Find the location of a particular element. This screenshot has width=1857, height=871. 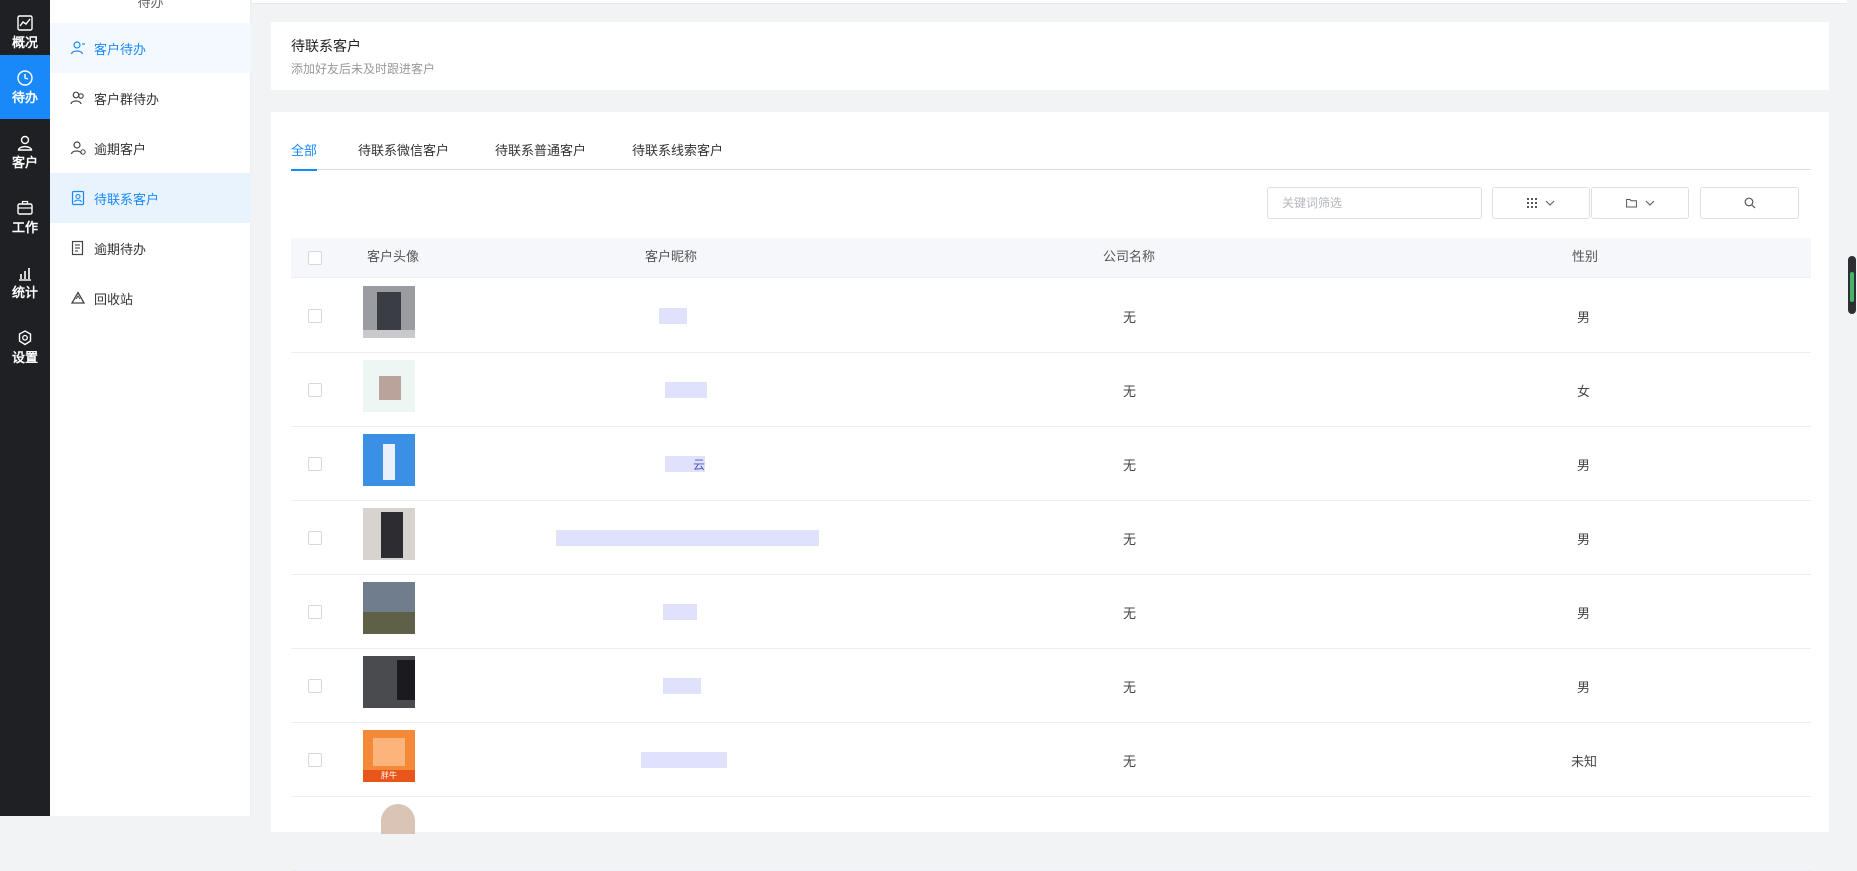

page-subtitle: 添加好友后未及时跟进客户 is located at coordinates (363, 69).